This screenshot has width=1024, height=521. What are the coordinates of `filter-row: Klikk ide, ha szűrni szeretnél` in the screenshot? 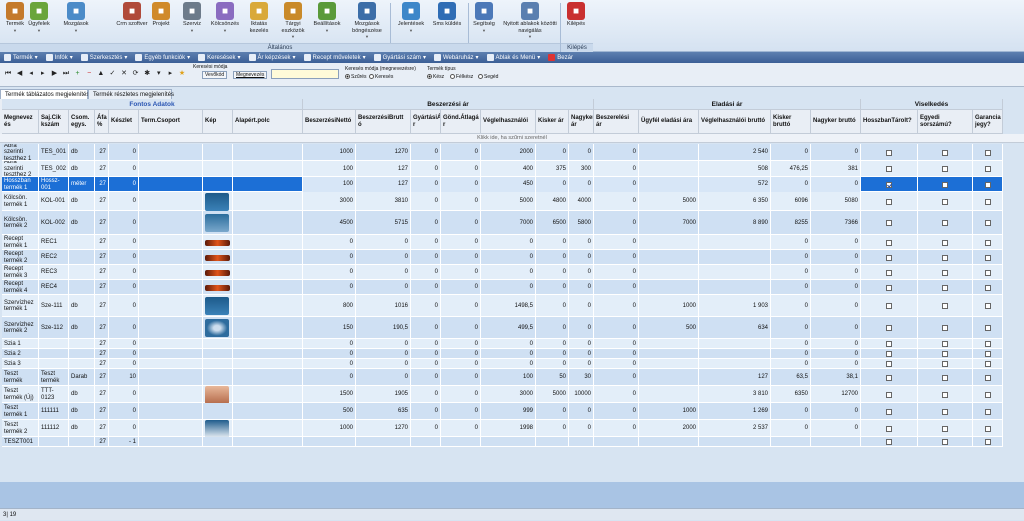 It's located at (512, 138).